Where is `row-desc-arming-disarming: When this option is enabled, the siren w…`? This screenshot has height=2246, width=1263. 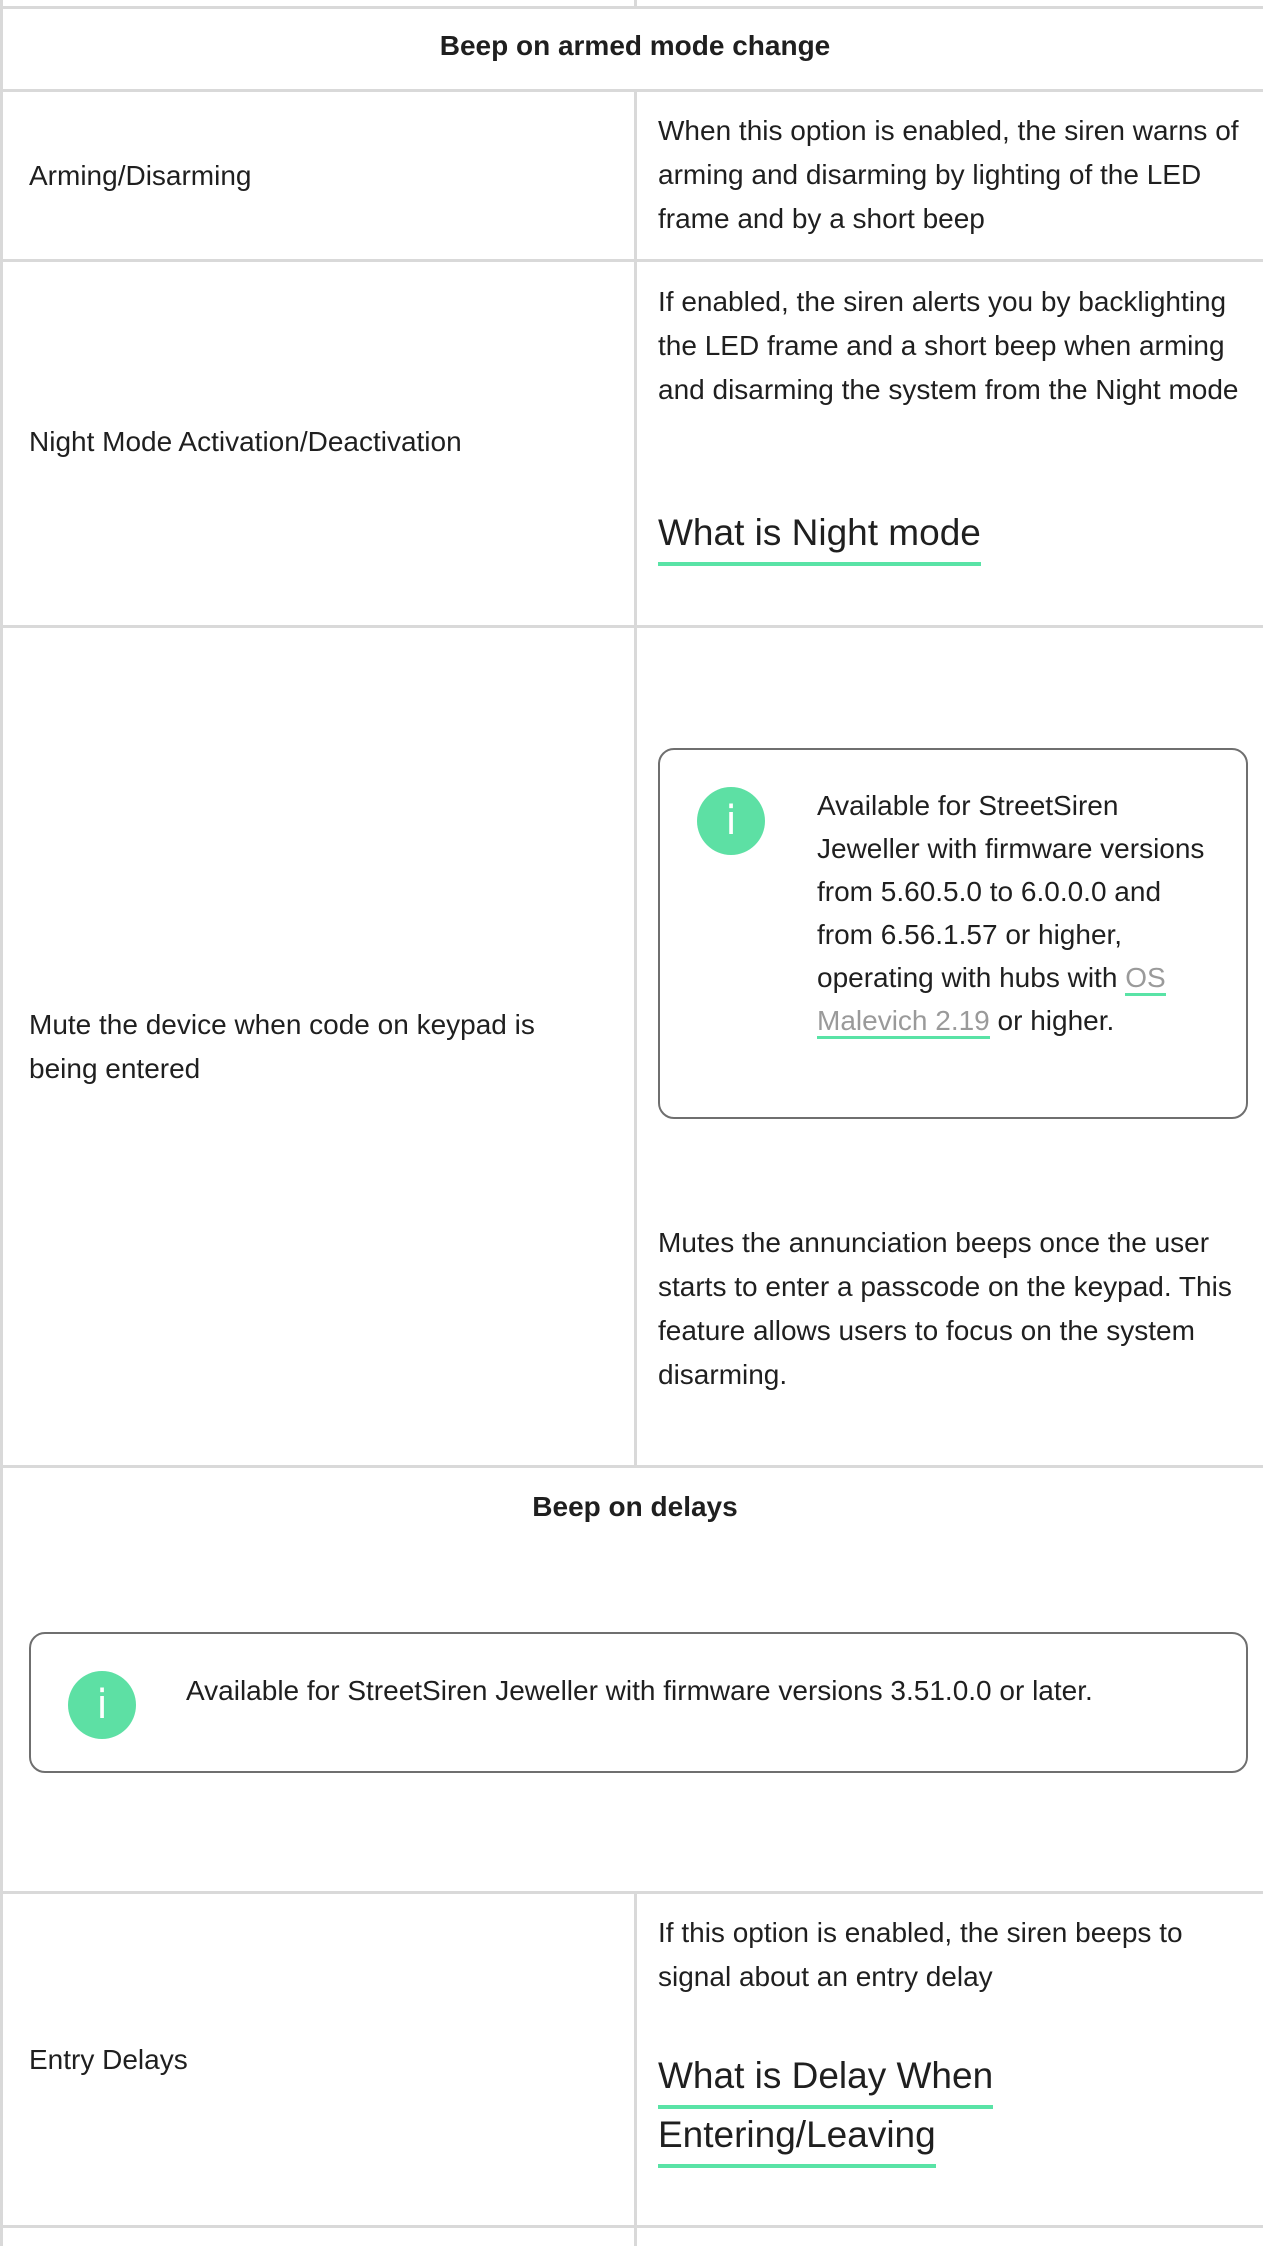 row-desc-arming-disarming: When this option is enabled, the siren w… is located at coordinates (948, 174).